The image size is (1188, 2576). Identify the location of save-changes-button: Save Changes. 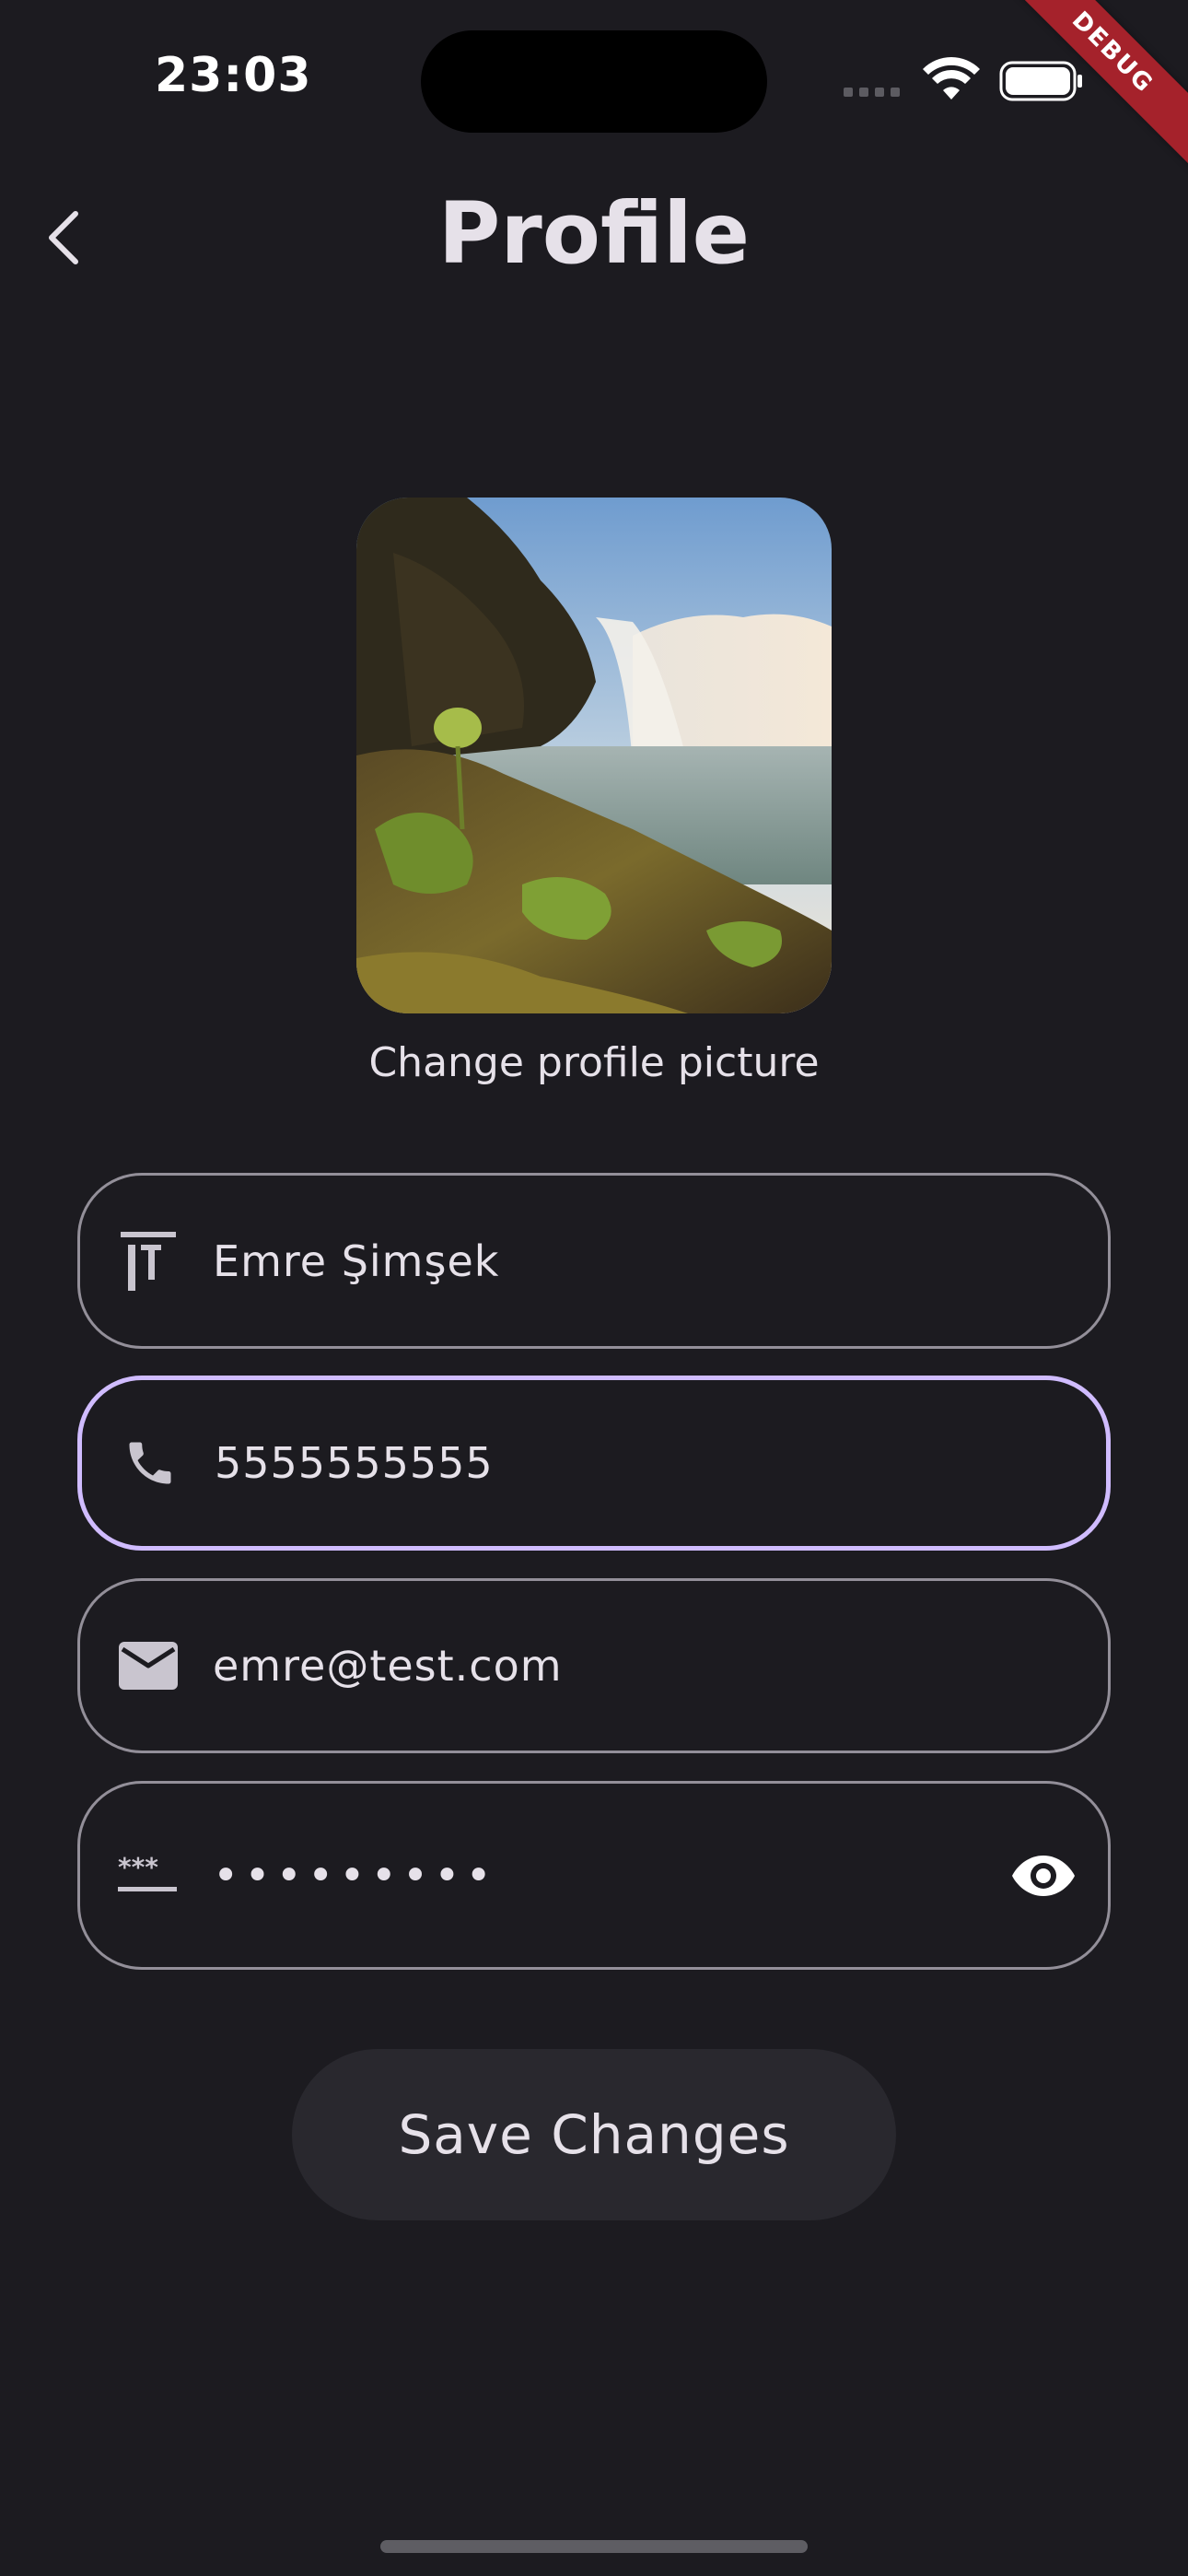
(594, 2134).